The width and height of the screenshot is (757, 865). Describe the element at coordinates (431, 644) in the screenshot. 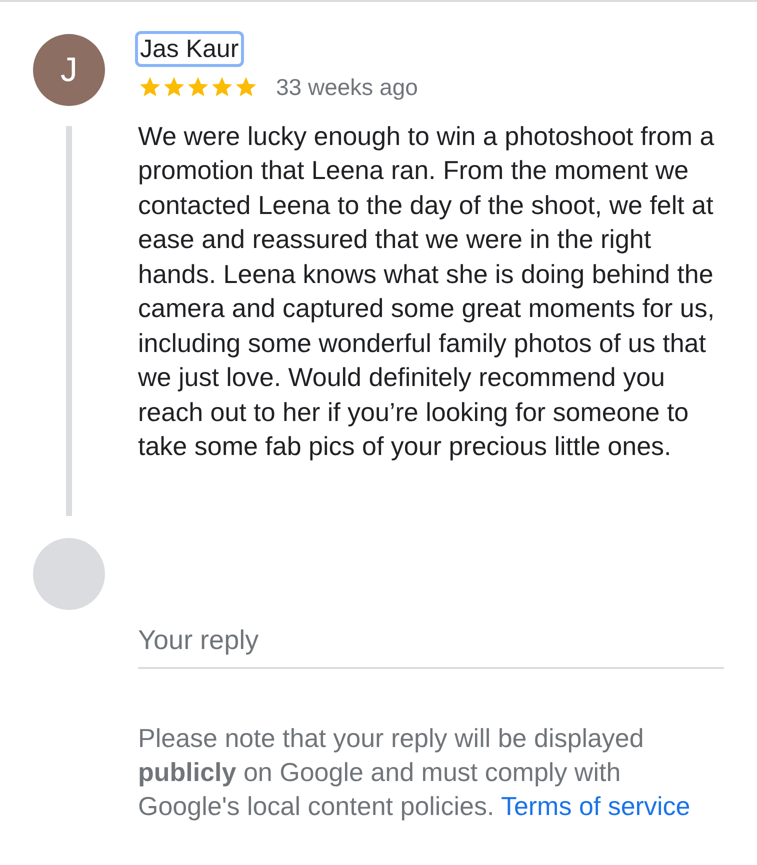

I see `reply-field: Your reply` at that location.